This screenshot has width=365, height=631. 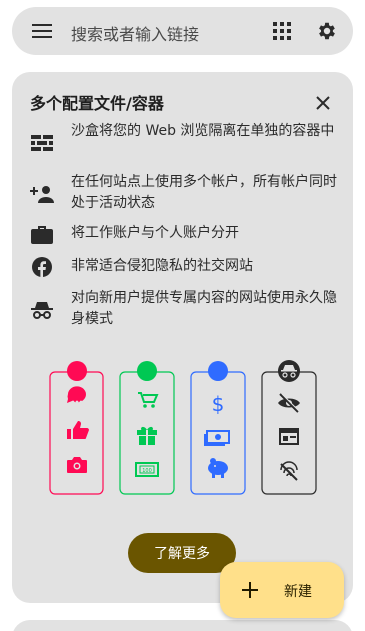 I want to click on gift-icon, so click(x=147, y=435).